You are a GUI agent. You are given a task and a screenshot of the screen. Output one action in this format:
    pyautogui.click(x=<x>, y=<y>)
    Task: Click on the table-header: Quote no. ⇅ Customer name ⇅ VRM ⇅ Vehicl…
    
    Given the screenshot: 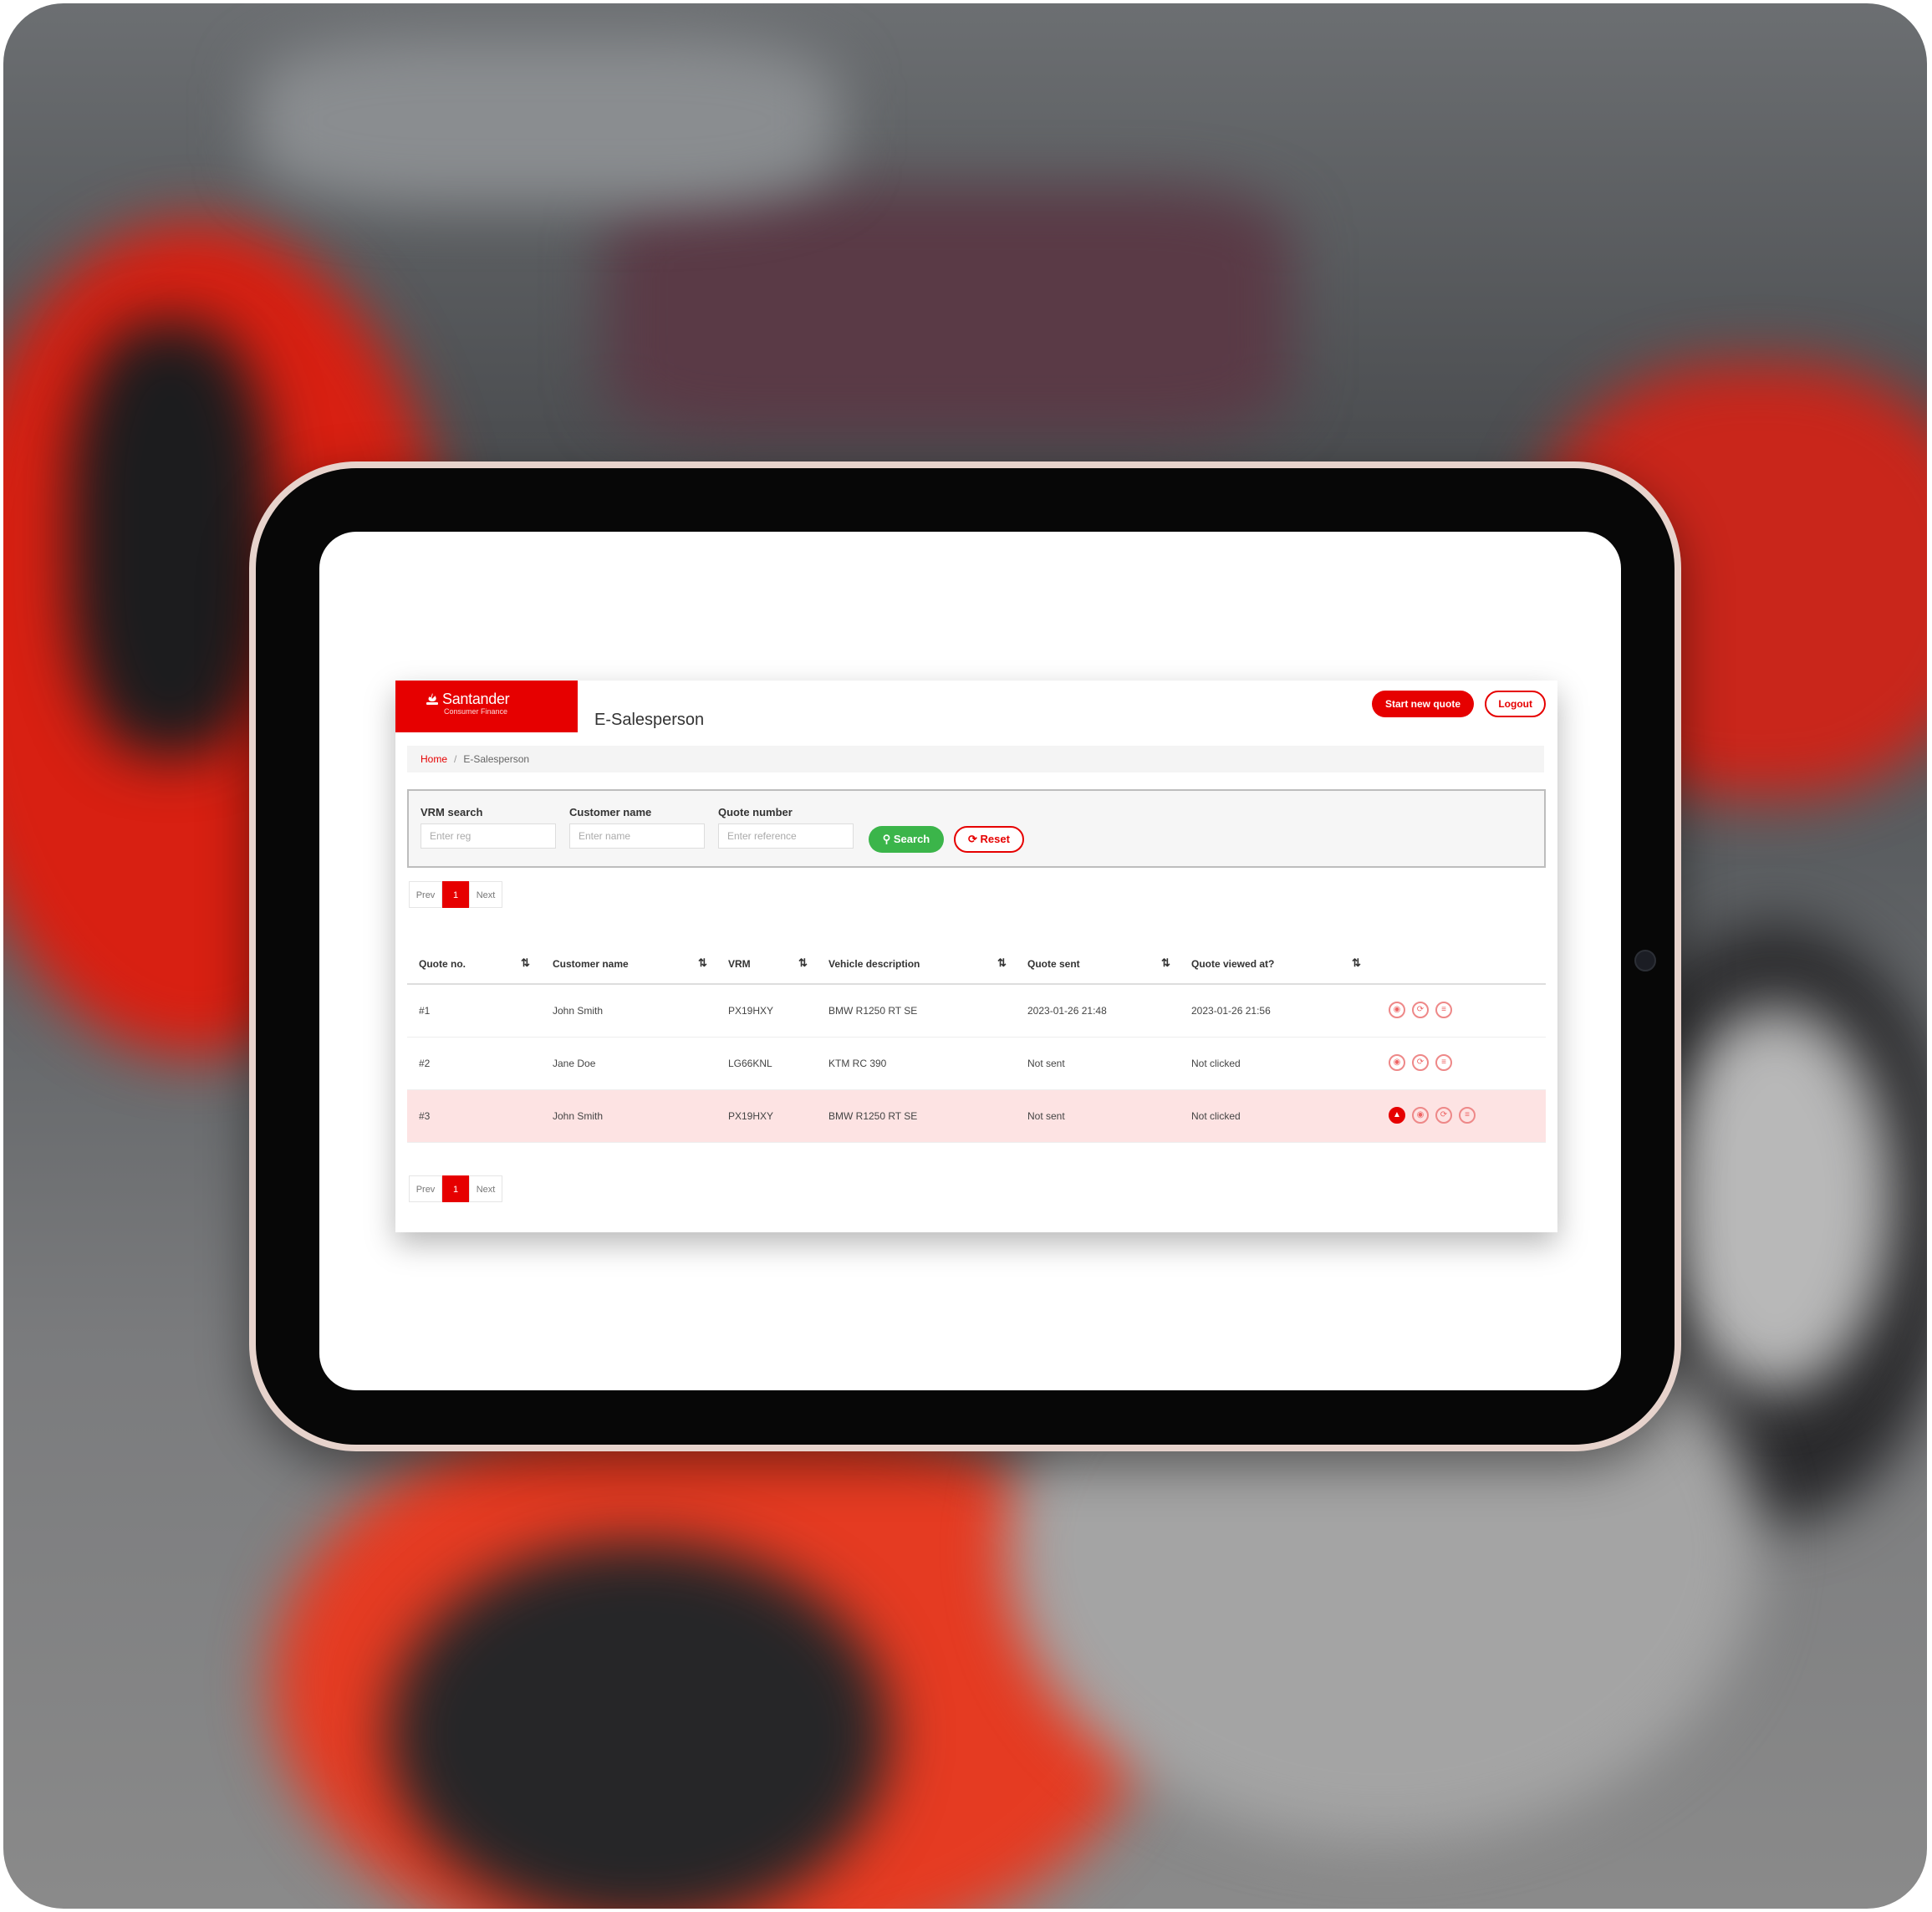 What is the action you would take?
    pyautogui.click(x=976, y=965)
    